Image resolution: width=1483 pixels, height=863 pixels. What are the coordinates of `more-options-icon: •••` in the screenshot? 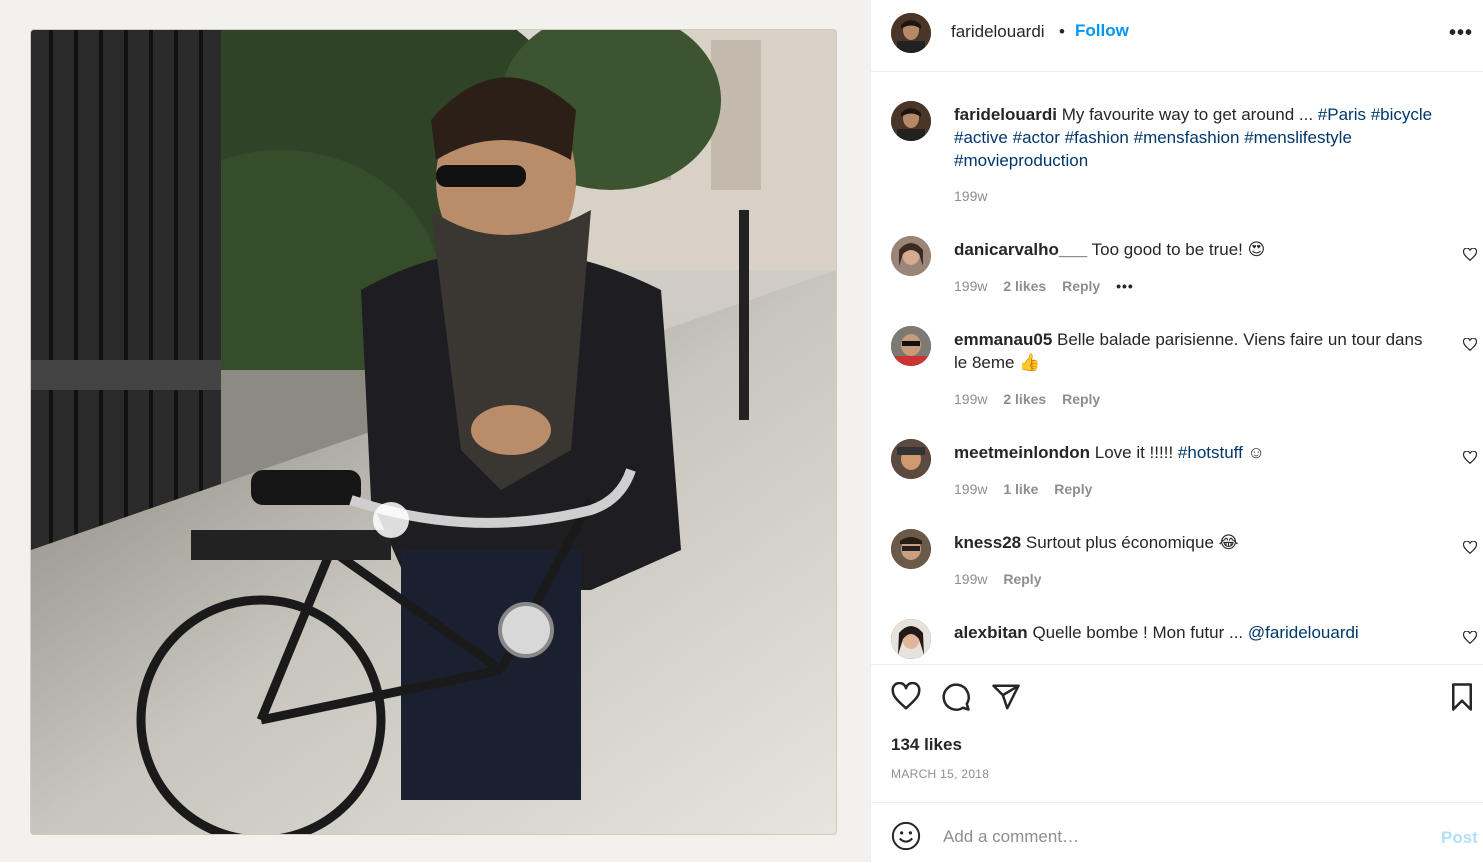 It's located at (1461, 33).